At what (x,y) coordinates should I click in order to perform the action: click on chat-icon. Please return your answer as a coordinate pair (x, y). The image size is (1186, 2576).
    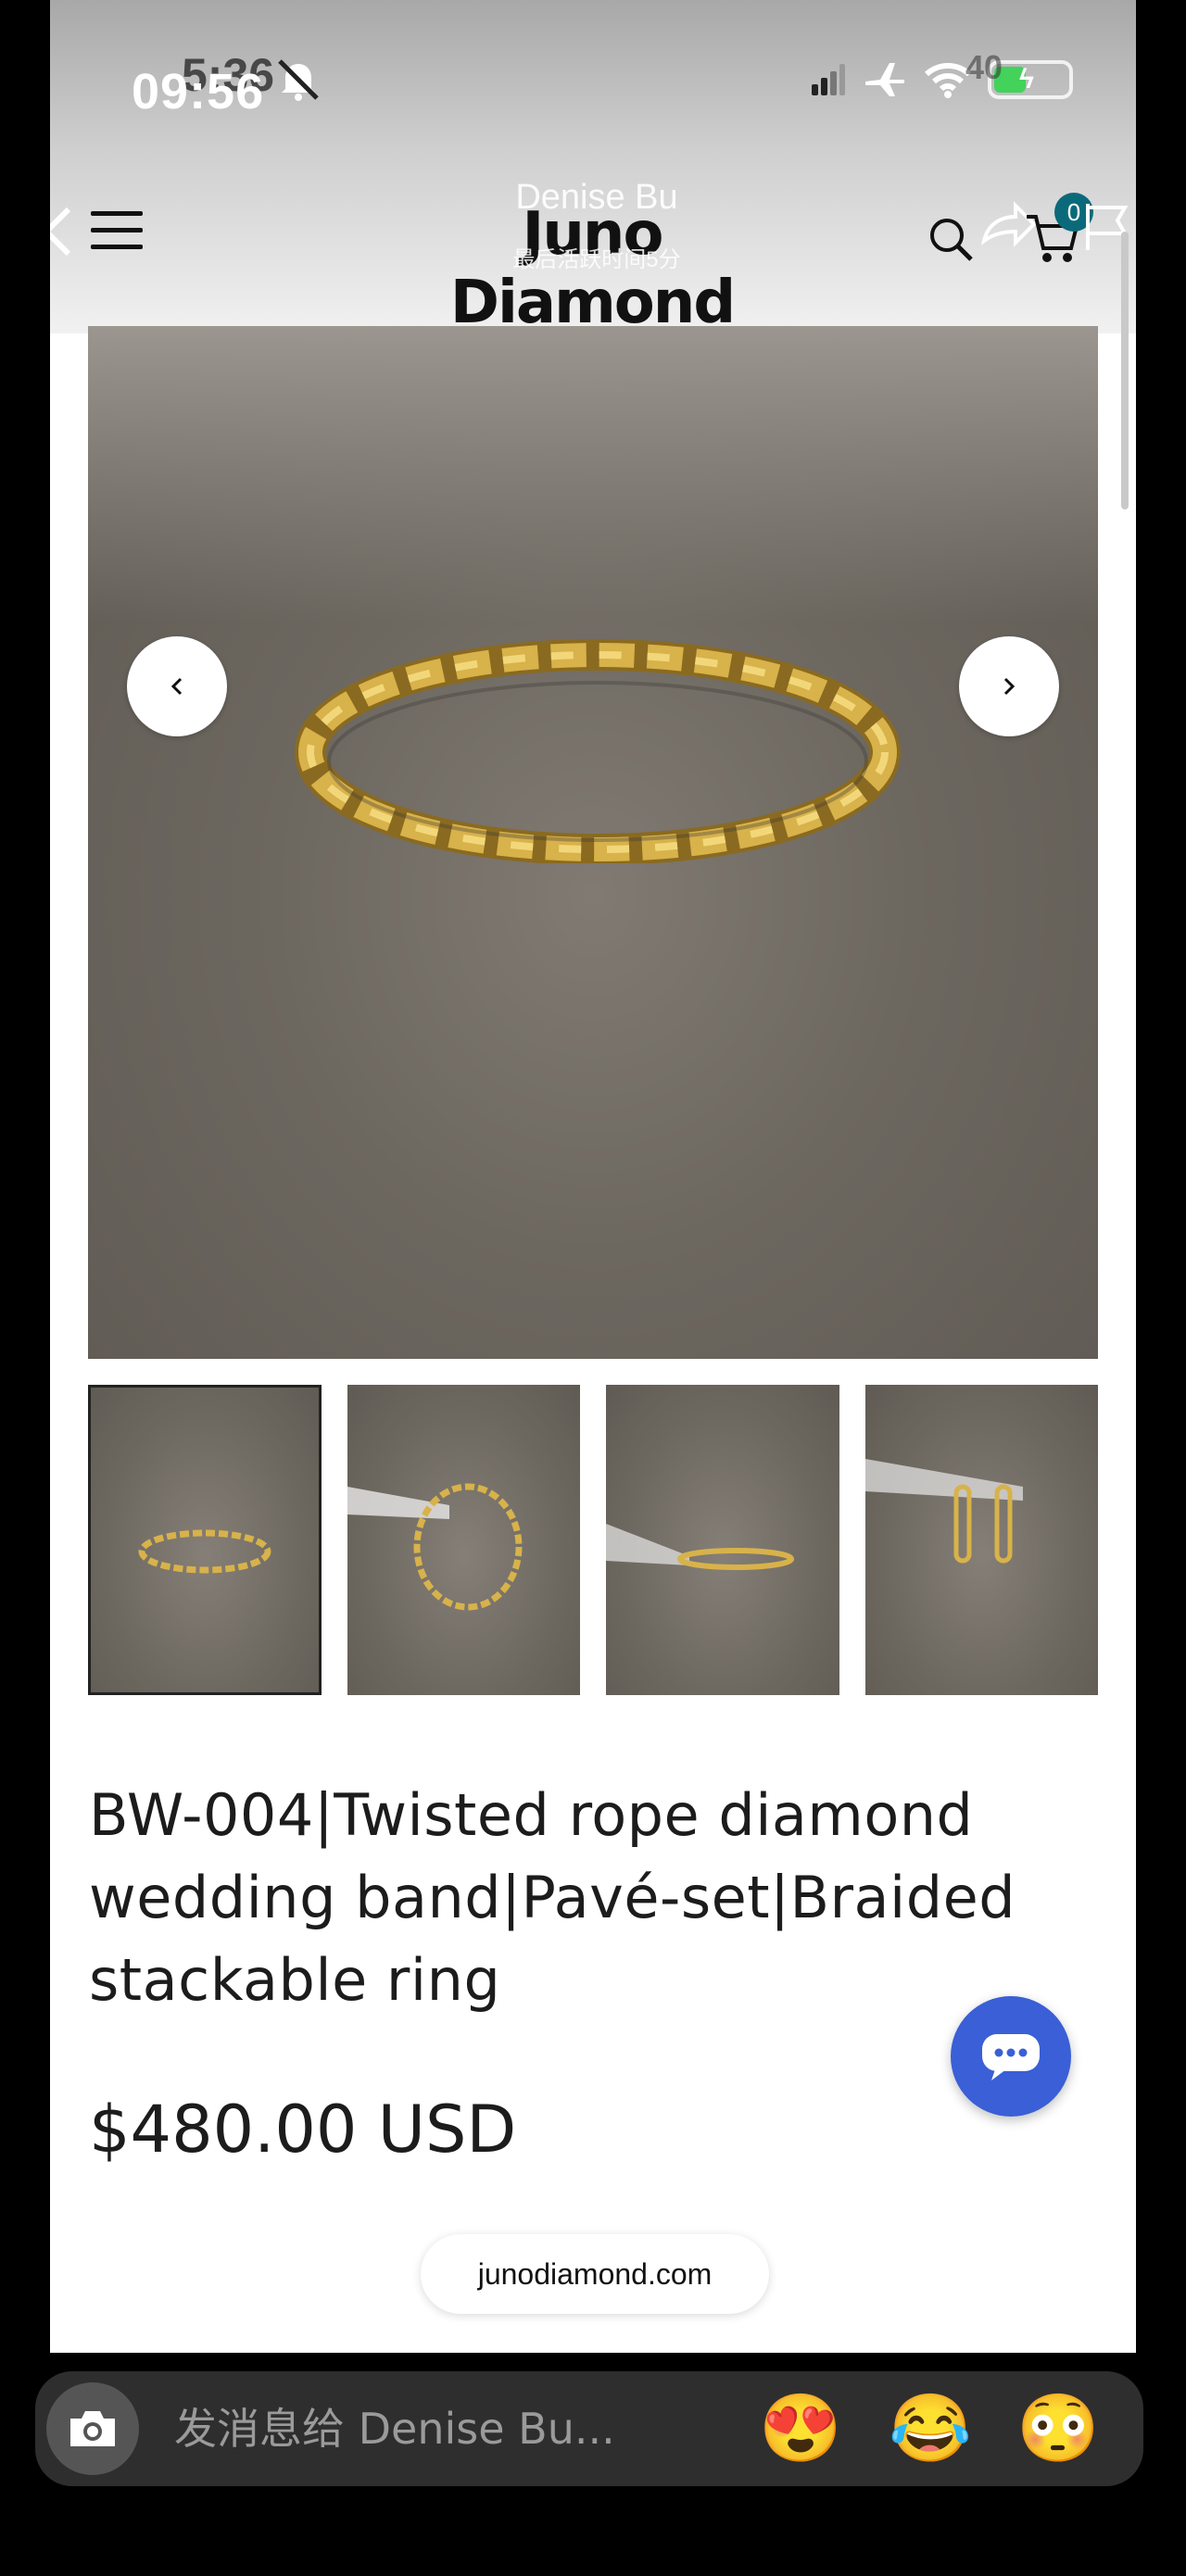
    Looking at the image, I should click on (1011, 2057).